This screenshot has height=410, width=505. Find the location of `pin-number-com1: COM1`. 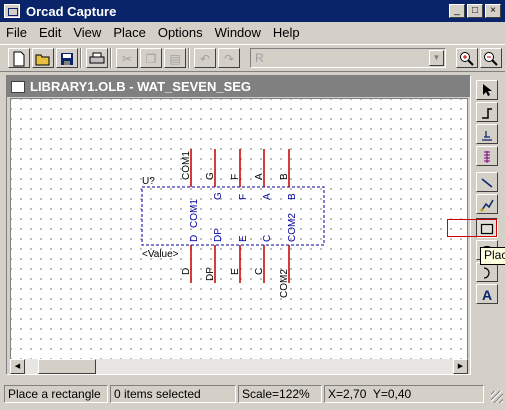

pin-number-com1: COM1 is located at coordinates (186, 165).